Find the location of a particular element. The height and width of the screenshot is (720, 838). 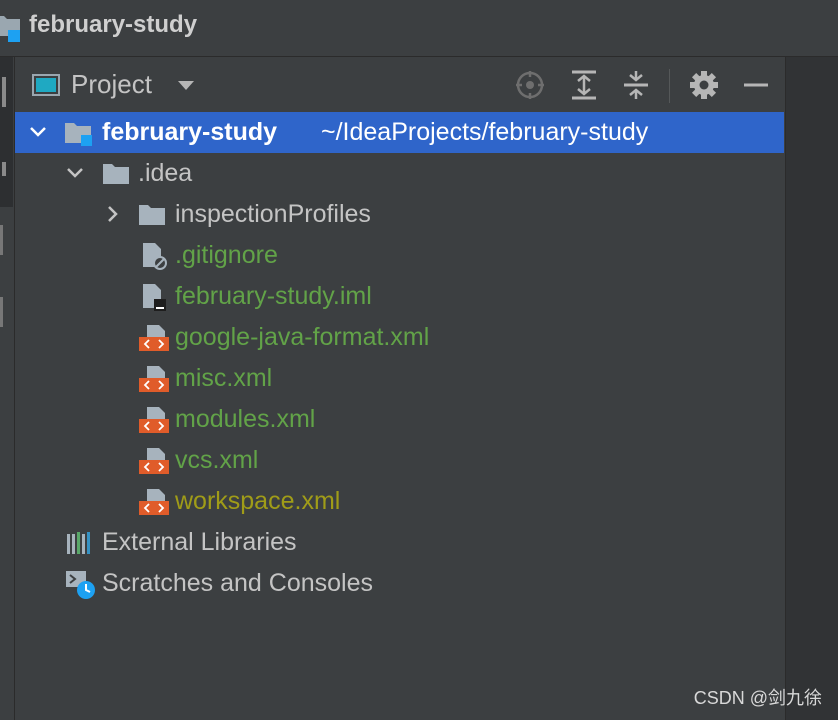

tree-node-inspection-profiles: inspectionProfiles is located at coordinates (399, 214).